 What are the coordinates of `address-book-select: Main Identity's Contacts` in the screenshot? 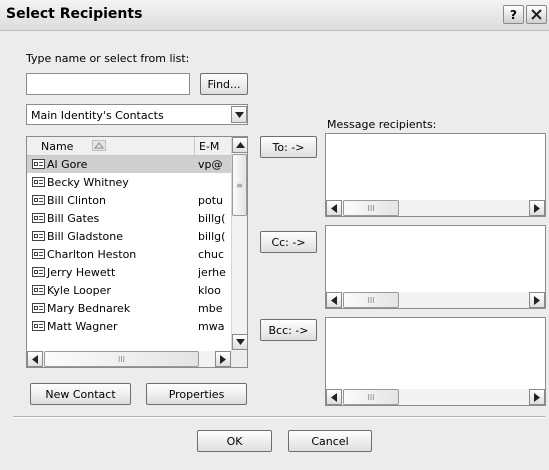 It's located at (137, 114).